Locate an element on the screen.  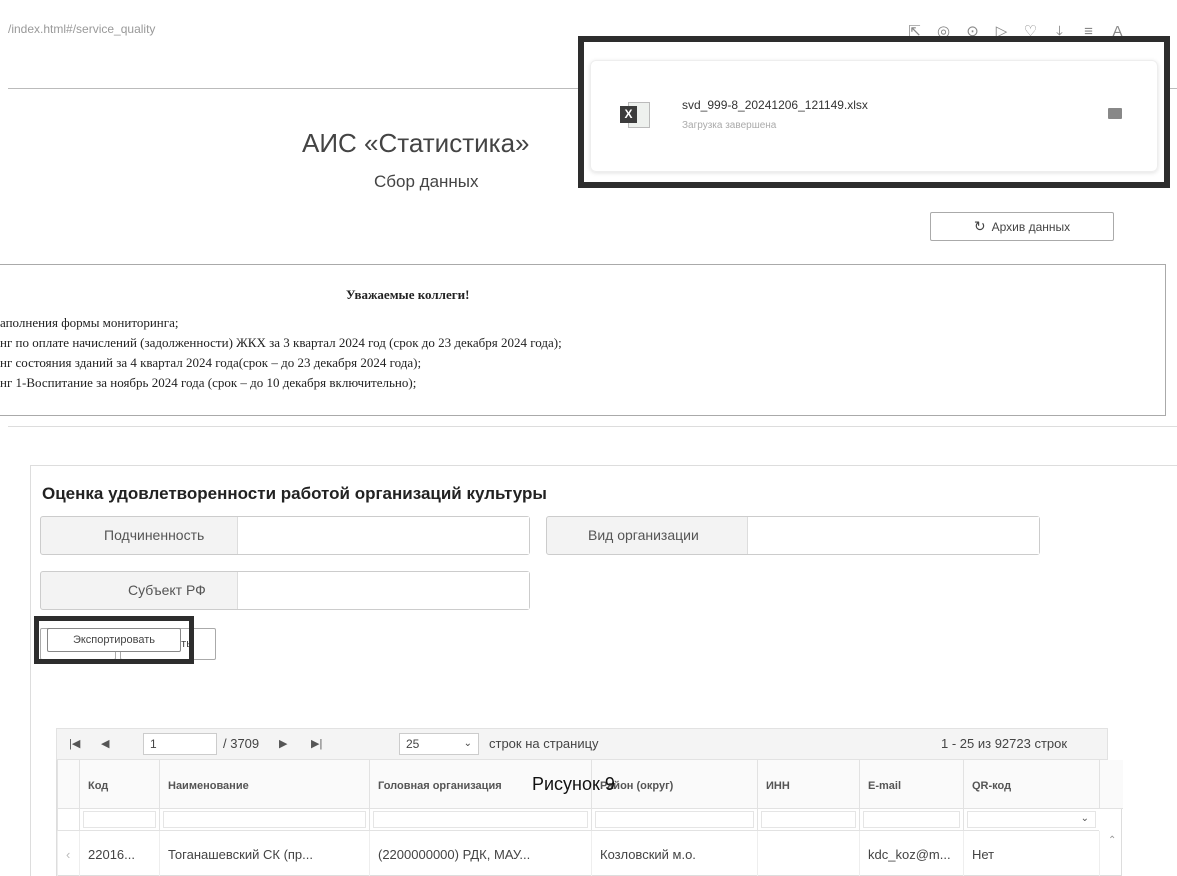
filter-email is located at coordinates (911, 820).